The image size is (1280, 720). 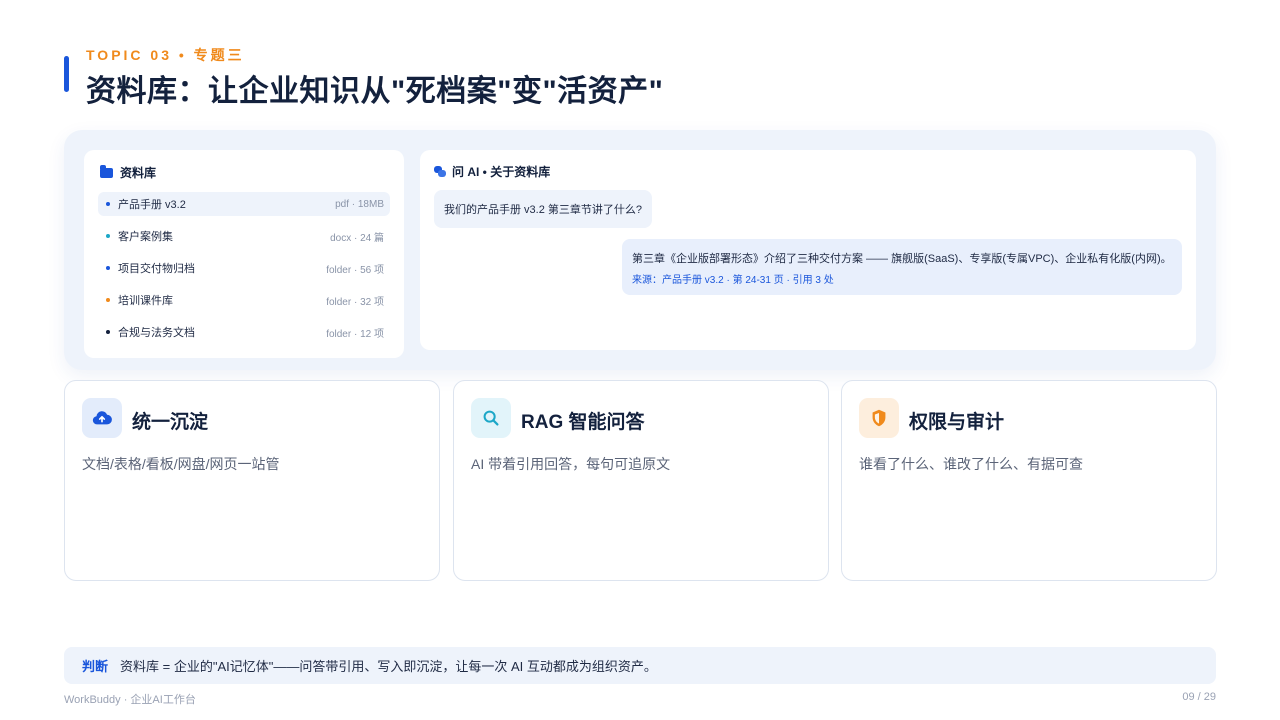 I want to click on library-item-meta: pdf · 18MB, so click(x=359, y=204).